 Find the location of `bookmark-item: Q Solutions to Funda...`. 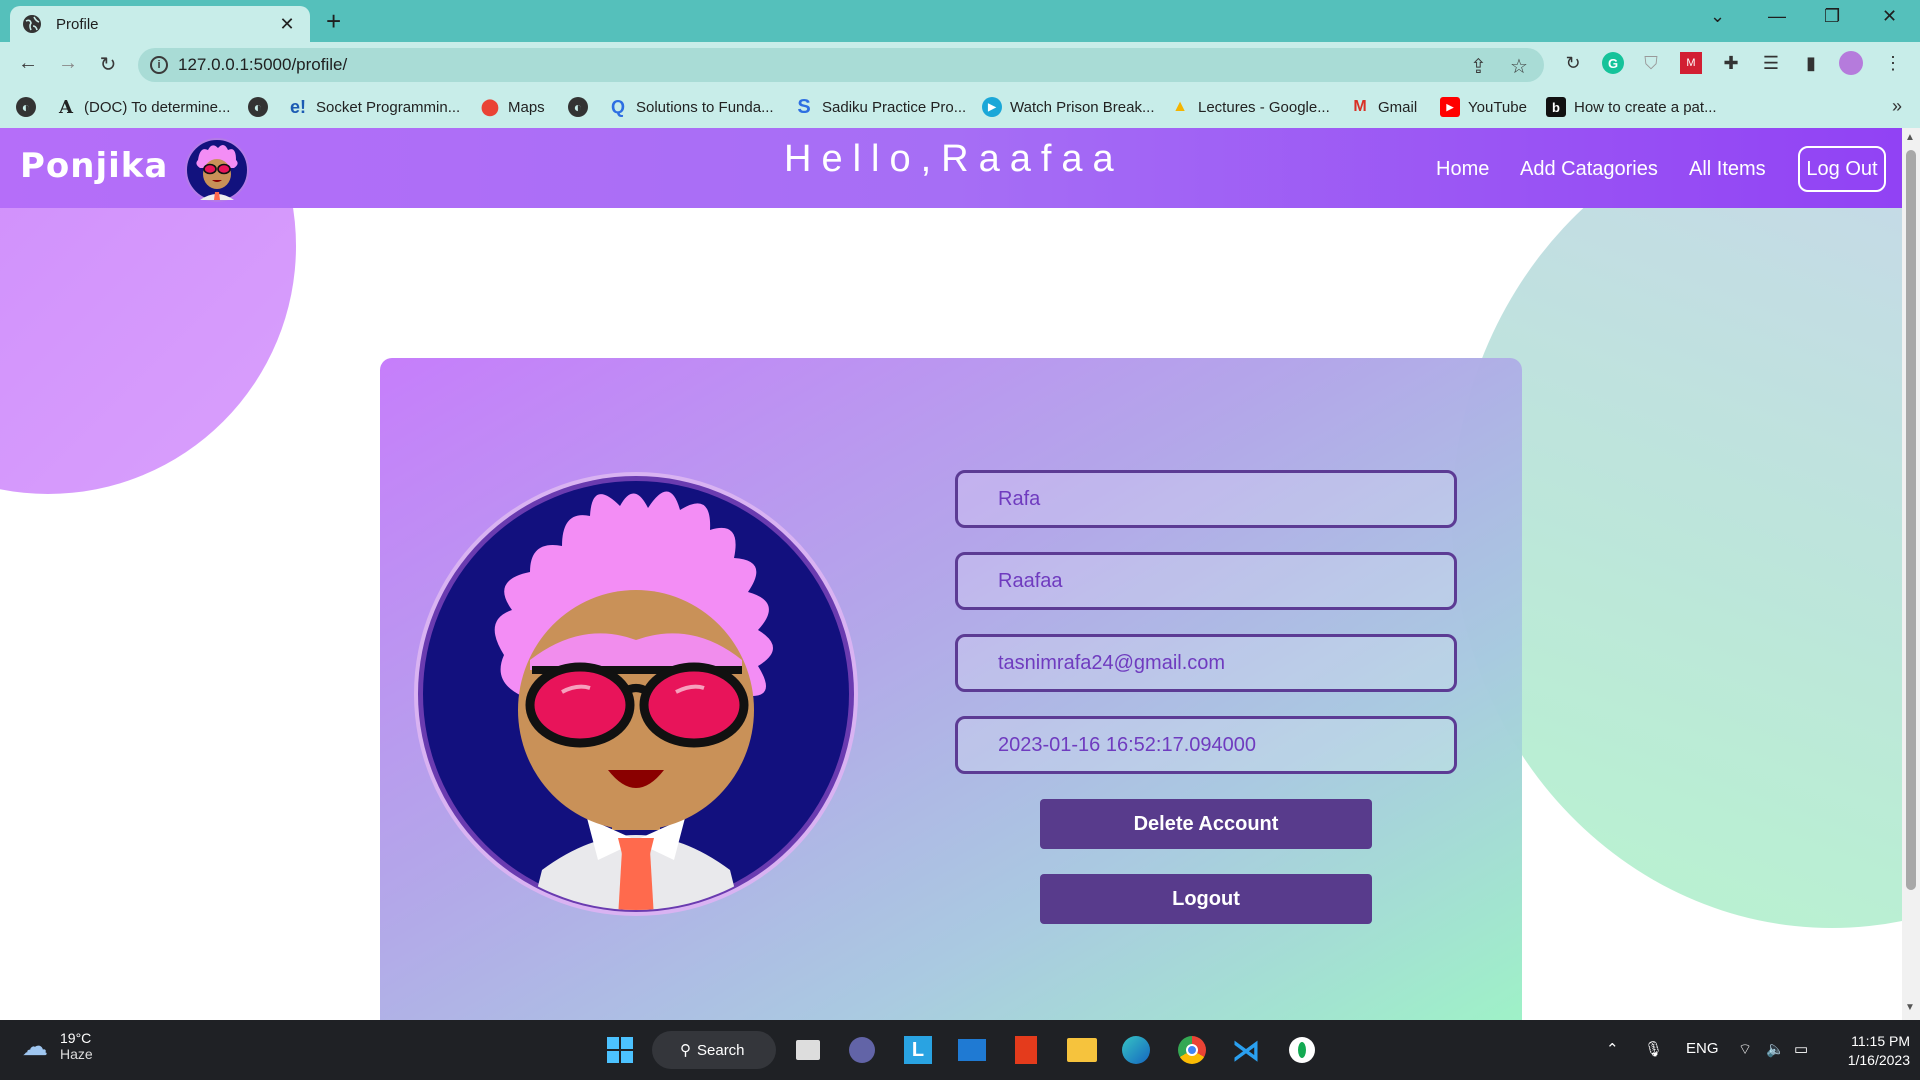

bookmark-item: Q Solutions to Funda... is located at coordinates (691, 107).